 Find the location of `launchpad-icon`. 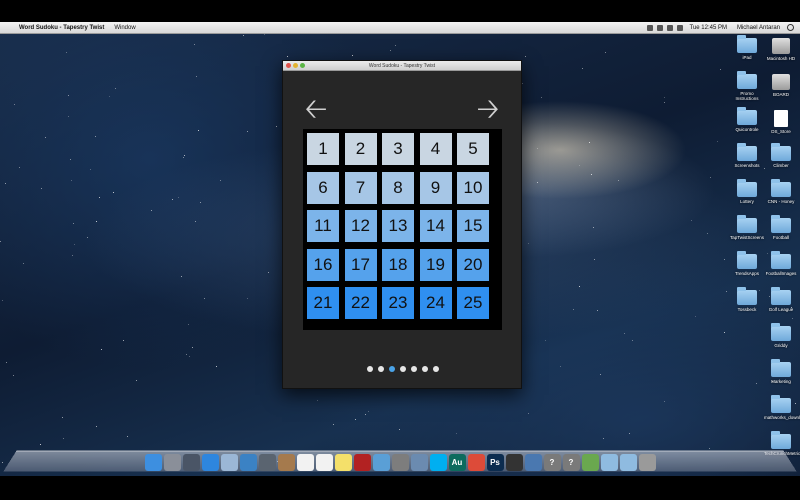

launchpad-icon is located at coordinates (172, 462).